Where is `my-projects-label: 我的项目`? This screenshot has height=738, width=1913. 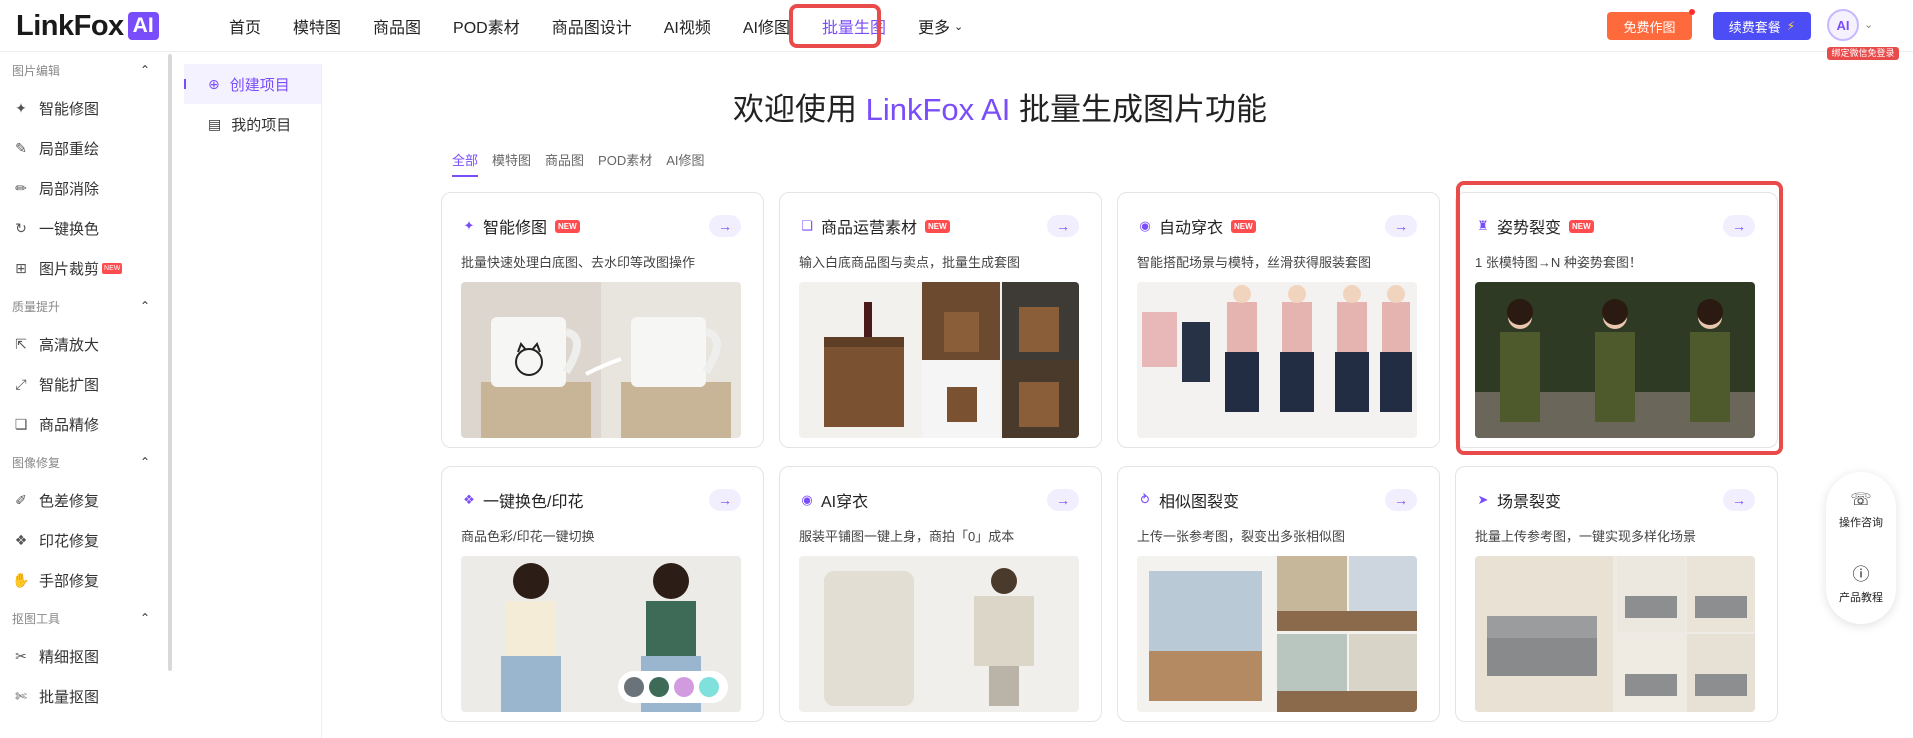 my-projects-label: 我的项目 is located at coordinates (261, 125).